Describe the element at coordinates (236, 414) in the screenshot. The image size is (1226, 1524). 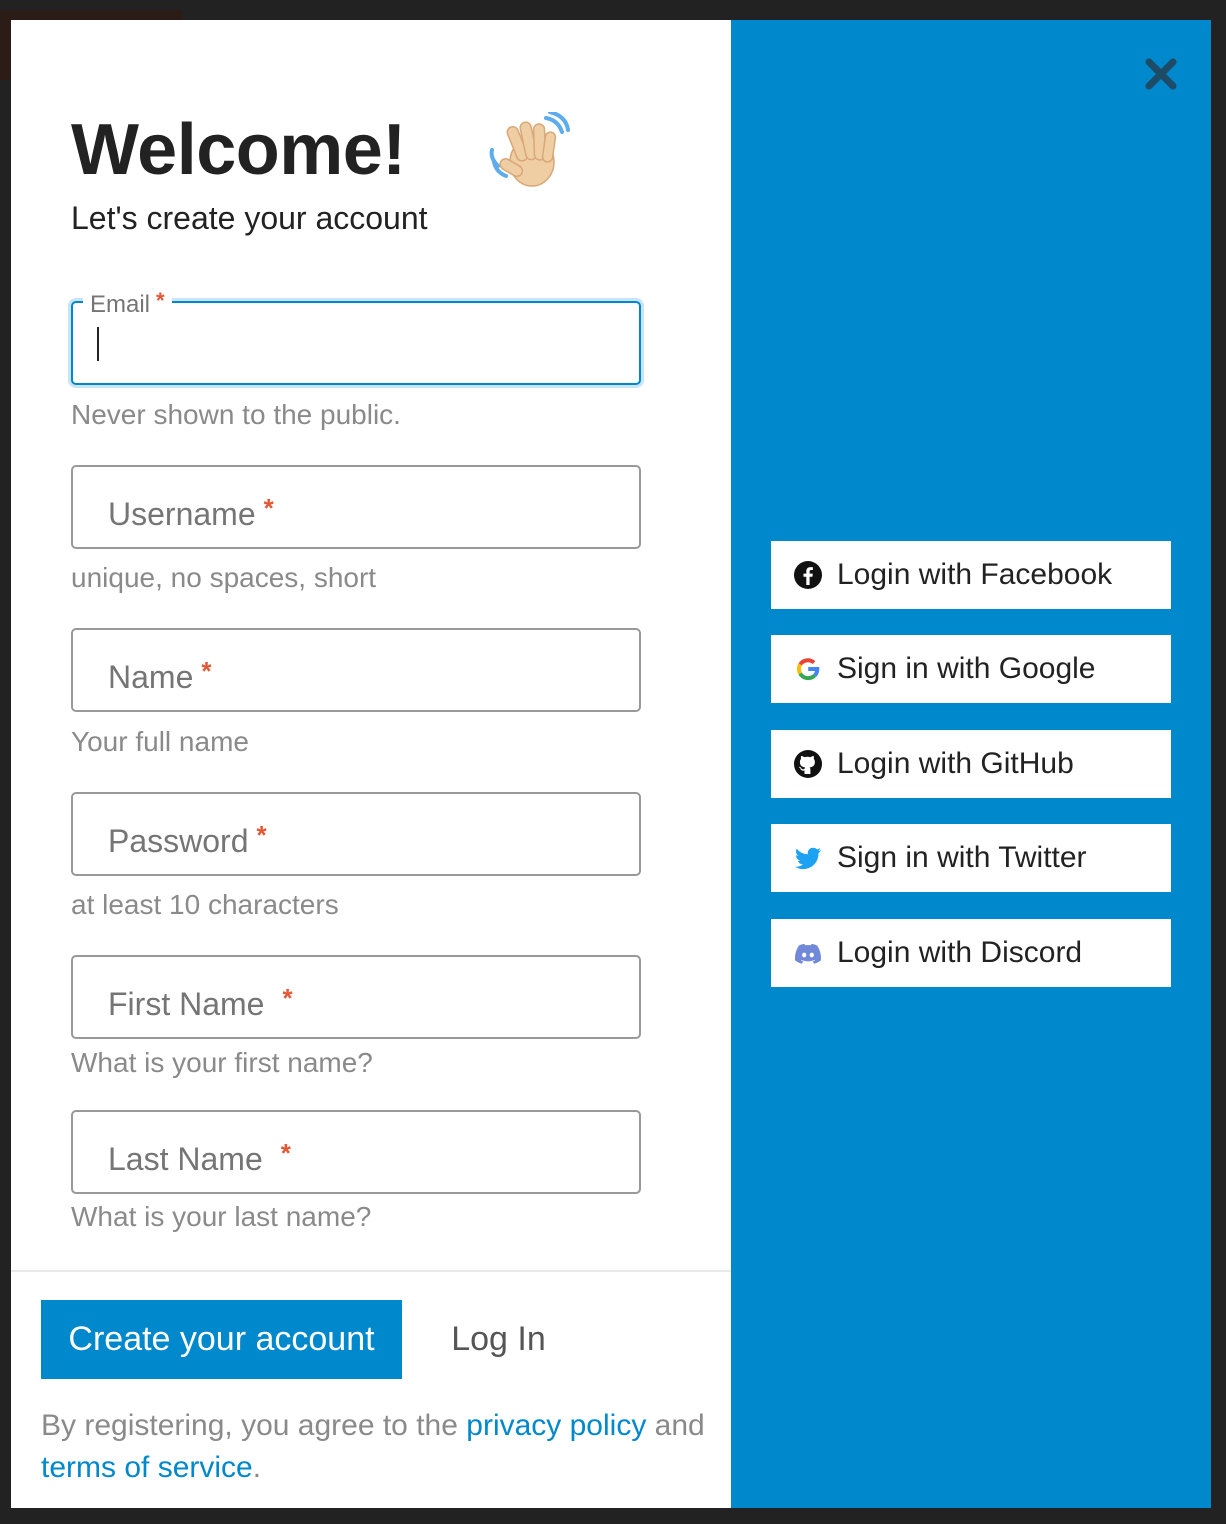
I see `email-hint: Never shown to the public.` at that location.